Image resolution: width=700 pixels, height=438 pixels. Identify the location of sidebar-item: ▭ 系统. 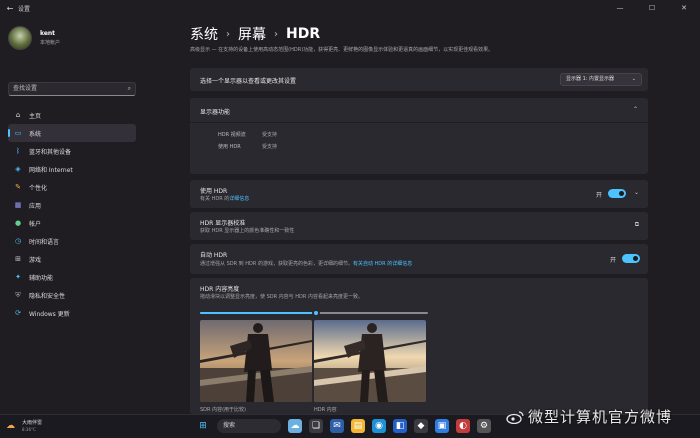
(72, 133).